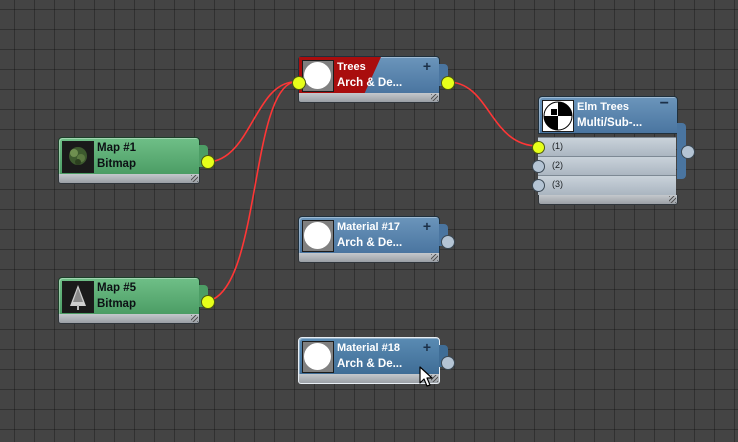 This screenshot has width=738, height=442. What do you see at coordinates (557, 184) in the screenshot?
I see `elm-trees-slot-3-label: (3)` at bounding box center [557, 184].